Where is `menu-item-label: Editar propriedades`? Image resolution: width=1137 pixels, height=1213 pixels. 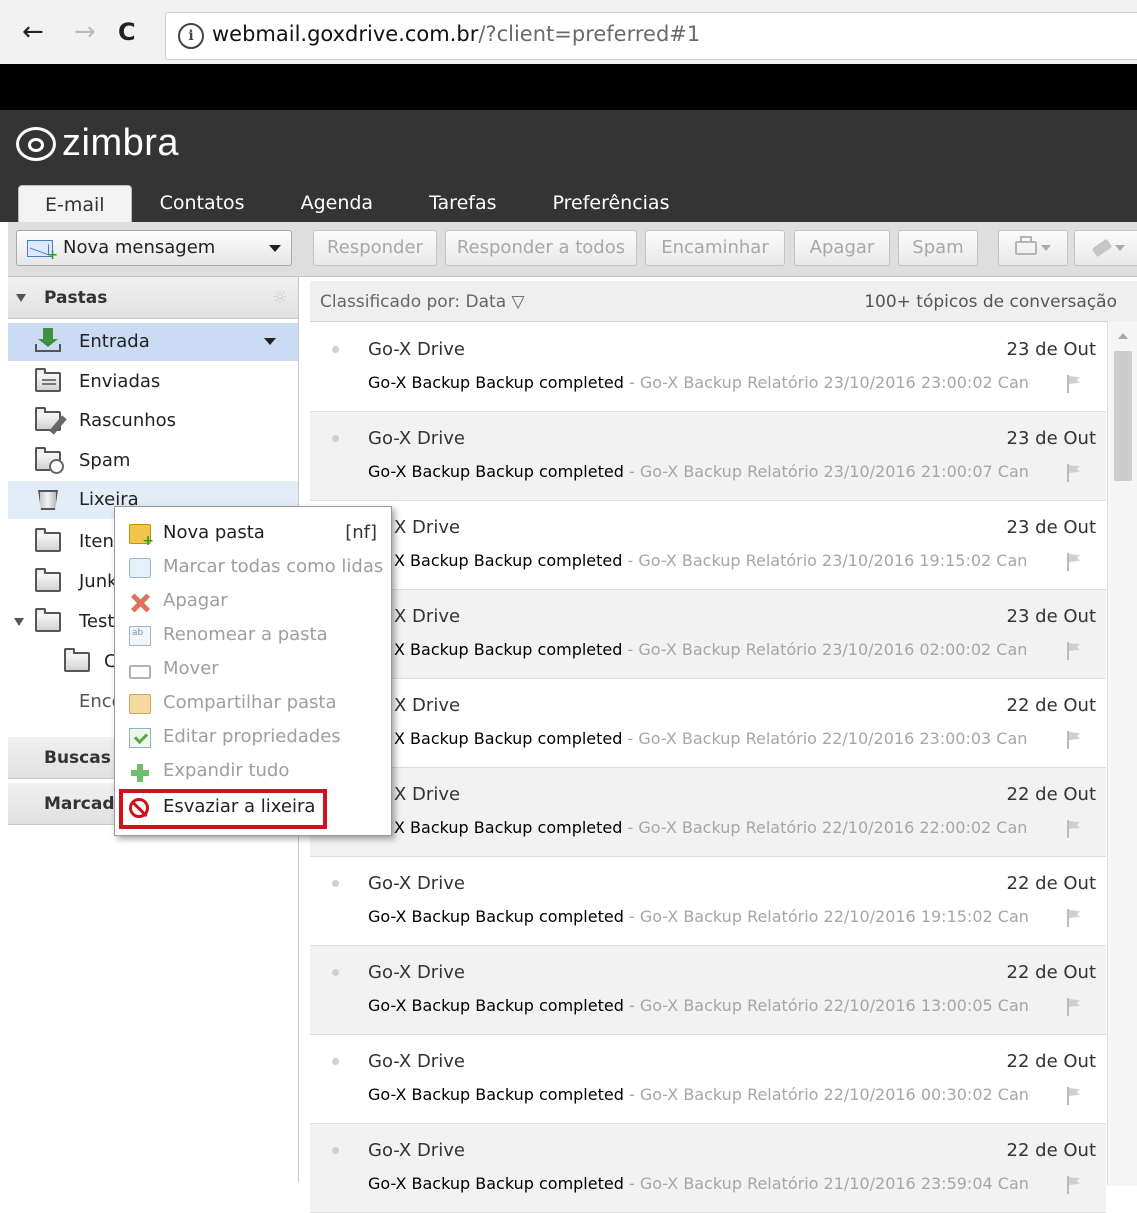
menu-item-label: Editar propriedades is located at coordinates (252, 736).